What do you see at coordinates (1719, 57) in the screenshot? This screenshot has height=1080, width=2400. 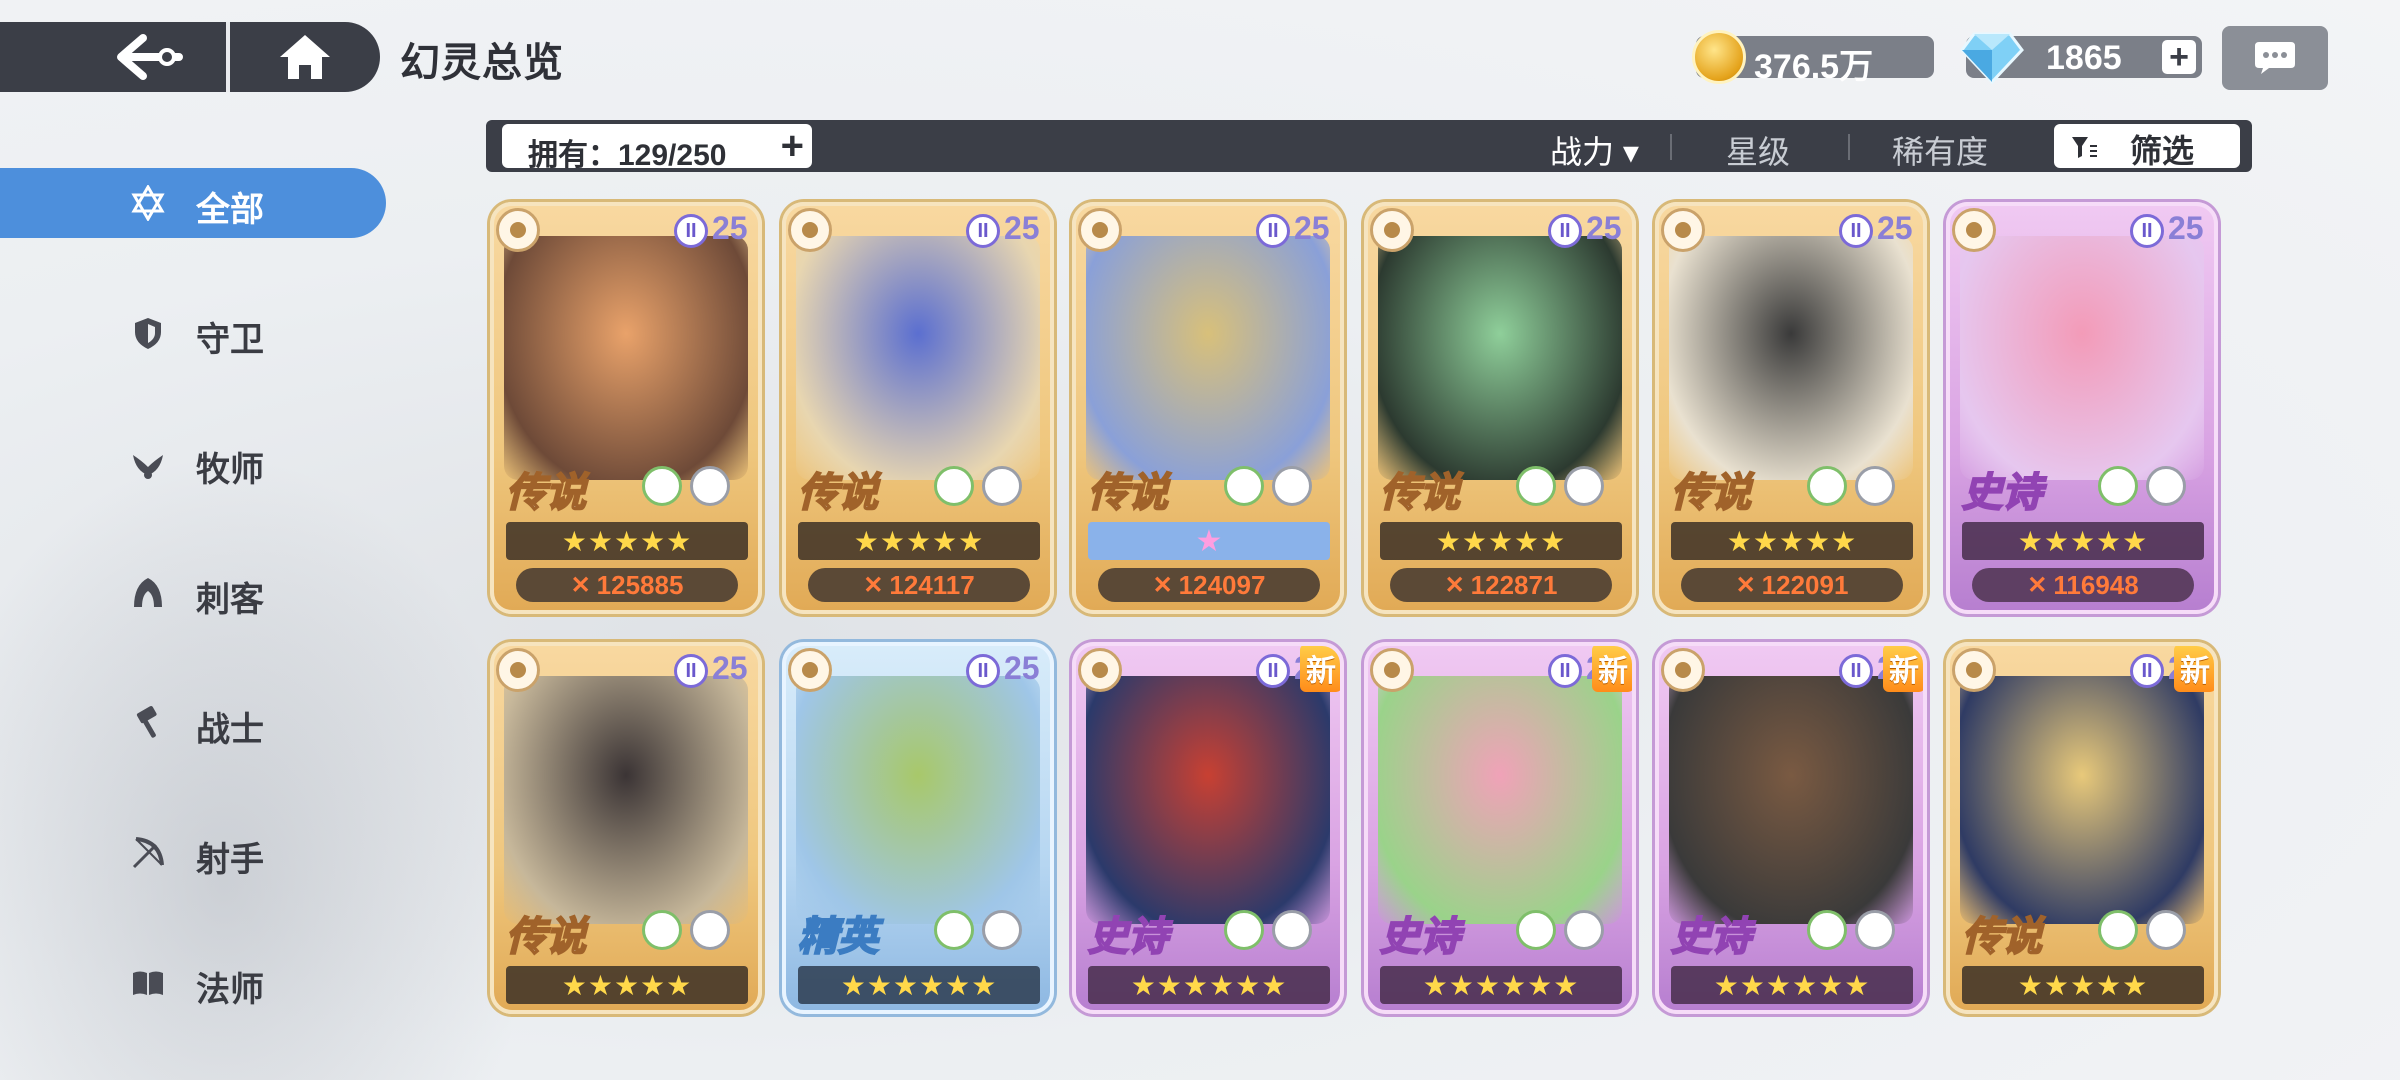 I see `gold-coin-icon` at bounding box center [1719, 57].